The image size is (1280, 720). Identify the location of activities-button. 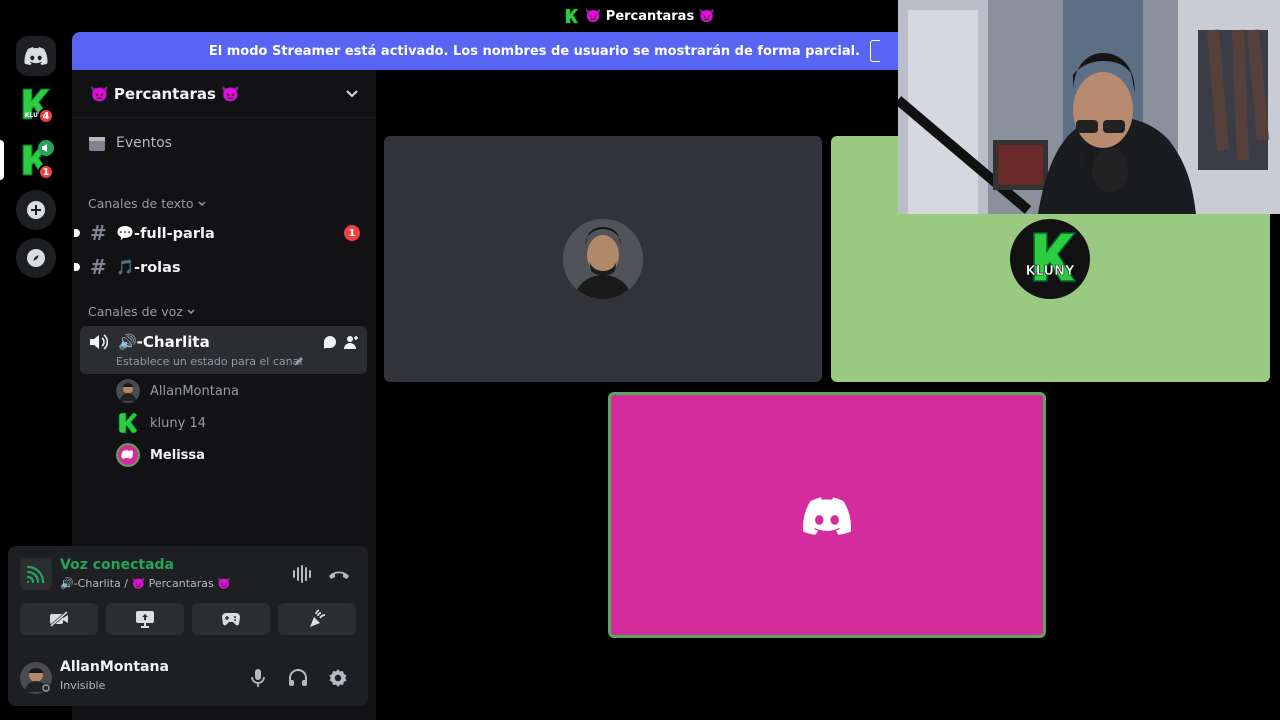
(231, 619).